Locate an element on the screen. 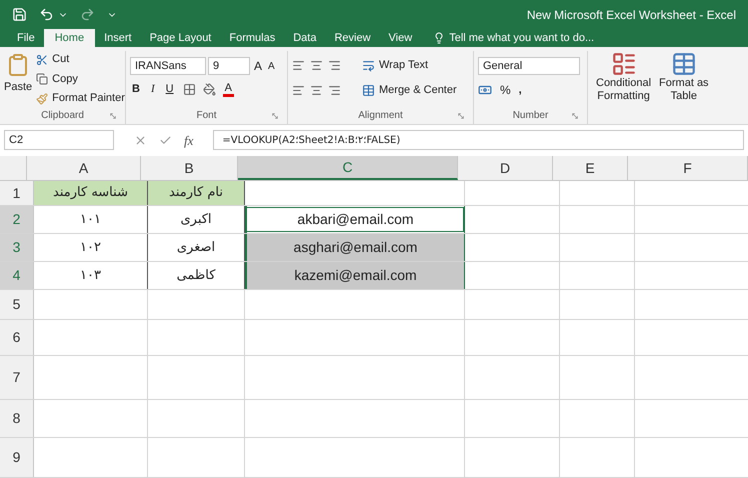 The image size is (748, 478). row-header: 9 is located at coordinates (17, 458).